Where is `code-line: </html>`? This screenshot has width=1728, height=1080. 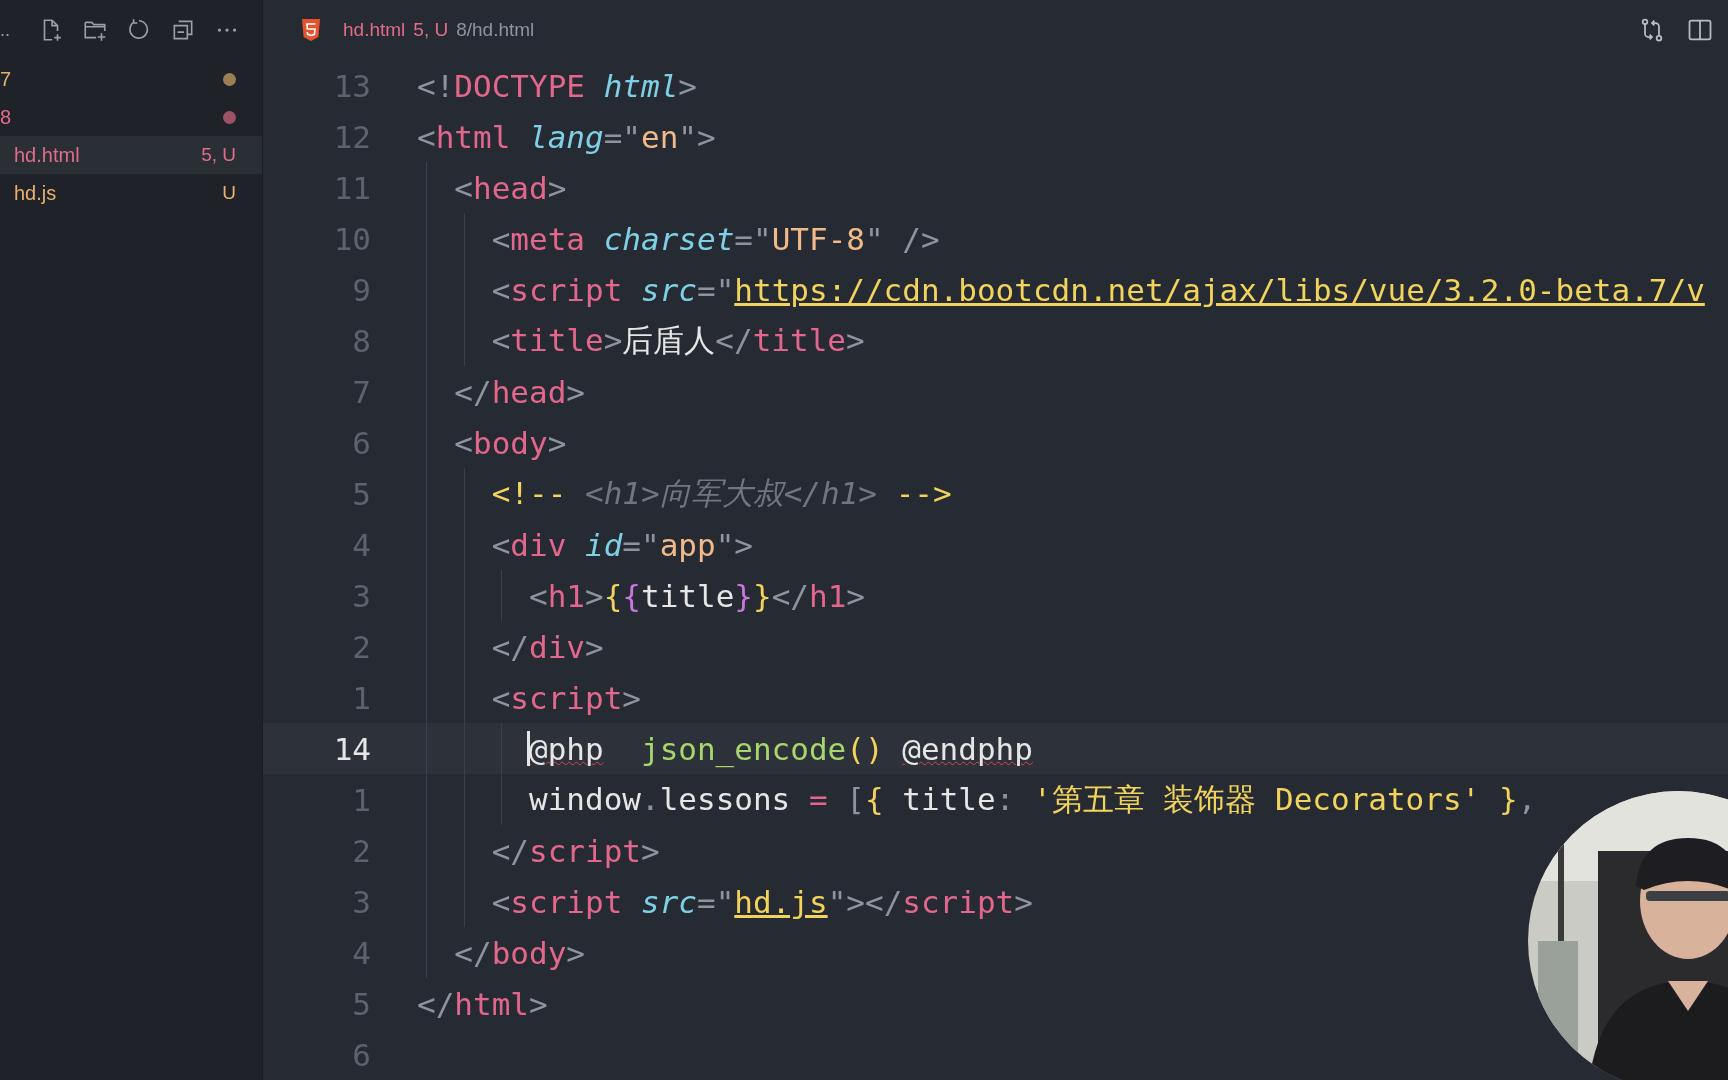
code-line: </html> is located at coordinates (482, 1003).